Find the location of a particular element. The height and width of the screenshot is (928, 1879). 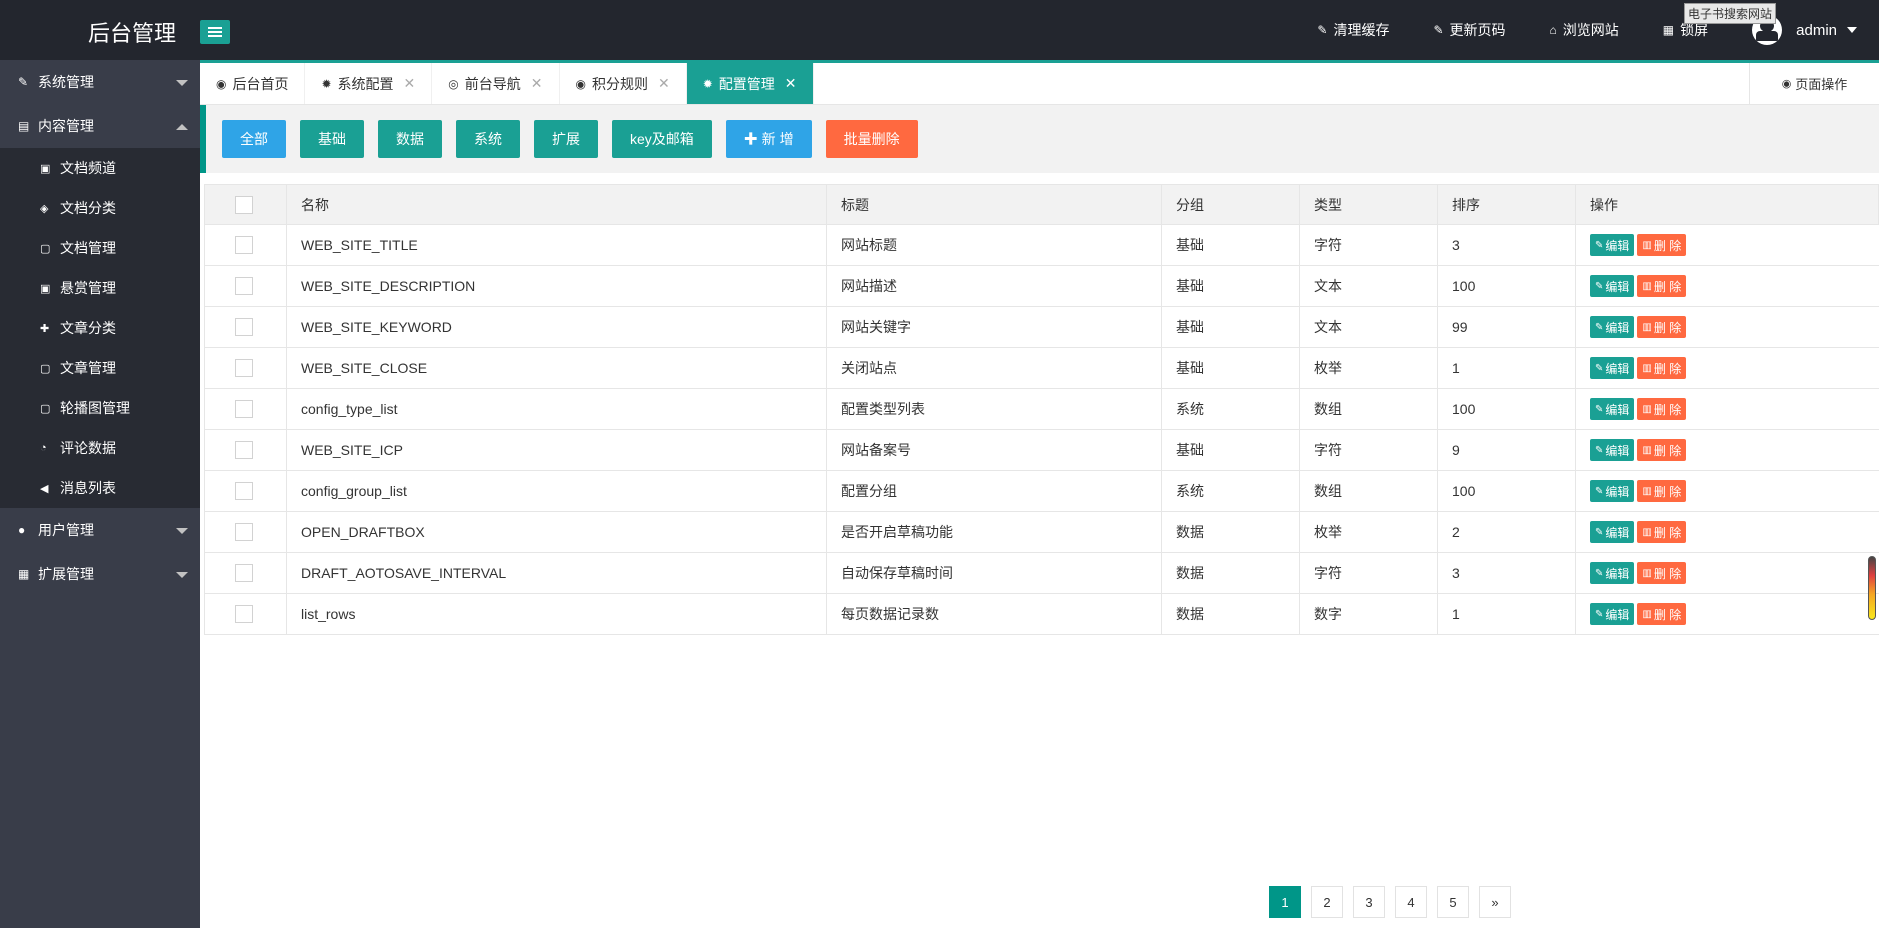

table-row: WEB_SITE_KEYWORD 网站关键字 基础 文本 99 ✎ 编辑 ▥ 删 除 is located at coordinates (1041, 327).